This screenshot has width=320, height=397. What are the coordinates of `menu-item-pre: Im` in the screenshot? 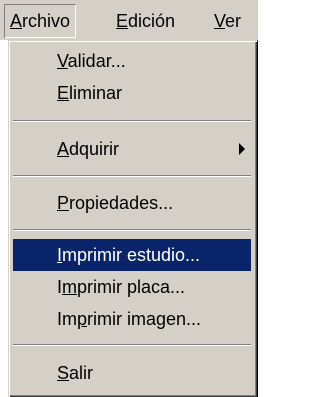 It's located at (67, 319).